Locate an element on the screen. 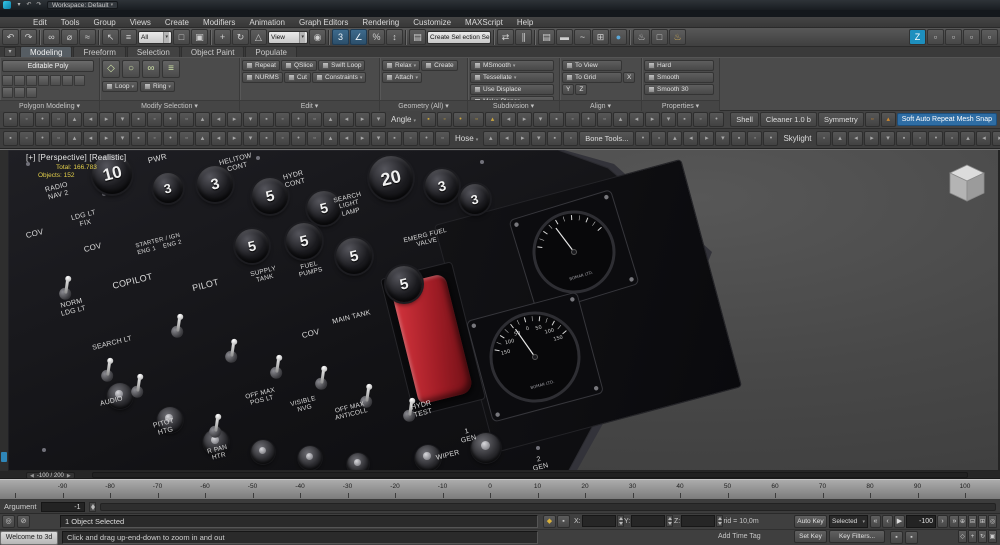 This screenshot has height=545, width=1000. rendered-frame-window-icon: □ is located at coordinates (659, 37).